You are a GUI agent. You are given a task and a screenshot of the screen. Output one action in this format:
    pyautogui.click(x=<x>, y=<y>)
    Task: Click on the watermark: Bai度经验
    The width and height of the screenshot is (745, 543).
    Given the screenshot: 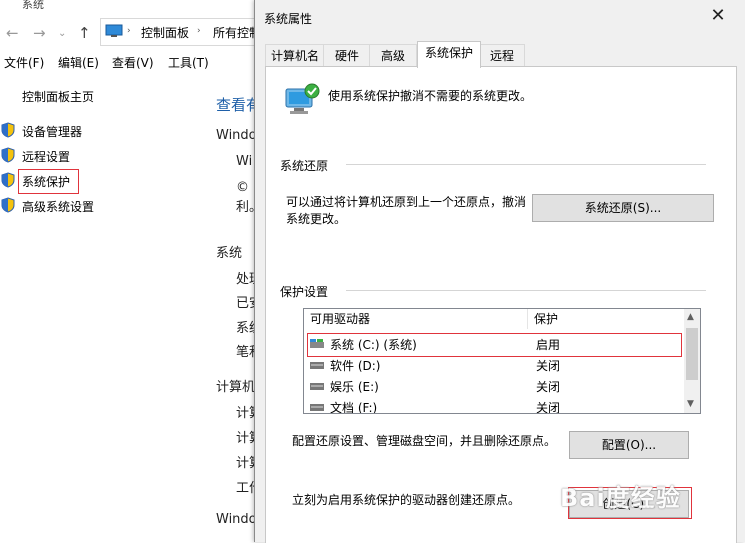 What is the action you would take?
    pyautogui.click(x=620, y=498)
    